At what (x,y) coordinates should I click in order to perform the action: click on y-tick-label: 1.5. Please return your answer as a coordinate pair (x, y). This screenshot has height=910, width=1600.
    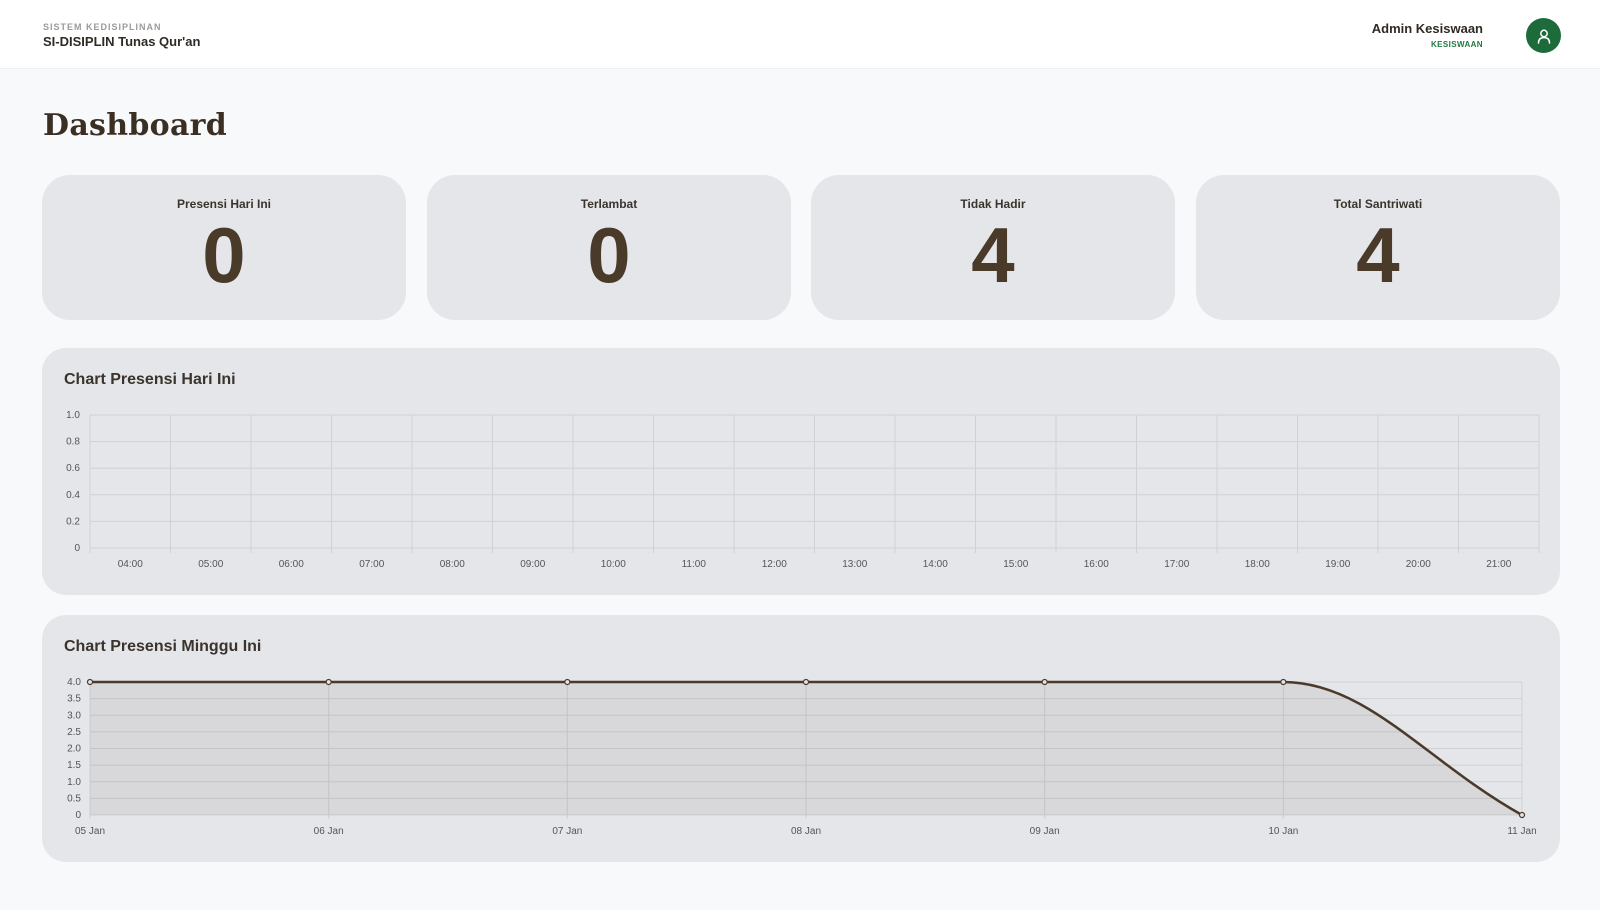
    Looking at the image, I should click on (74, 765).